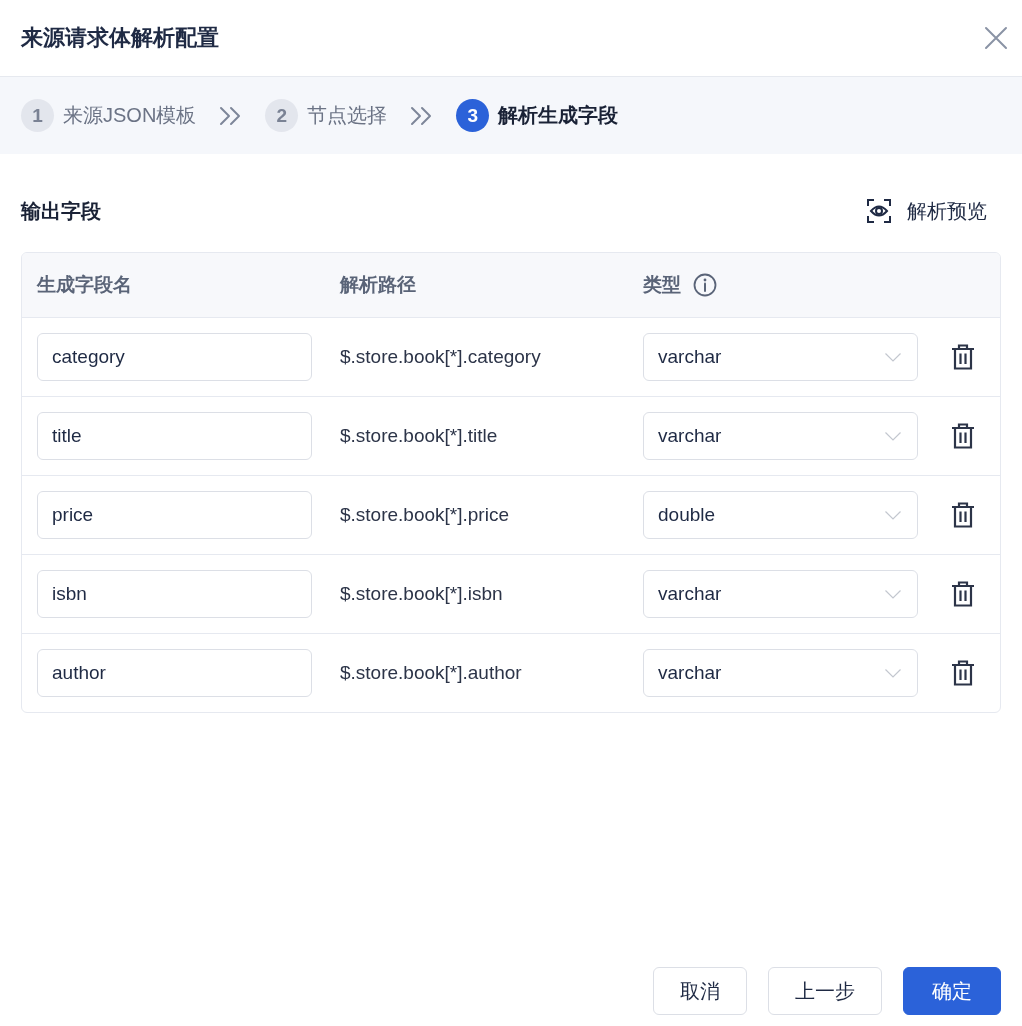 This screenshot has height=1026, width=1022. What do you see at coordinates (700, 991) in the screenshot?
I see `footer-button: 取消` at bounding box center [700, 991].